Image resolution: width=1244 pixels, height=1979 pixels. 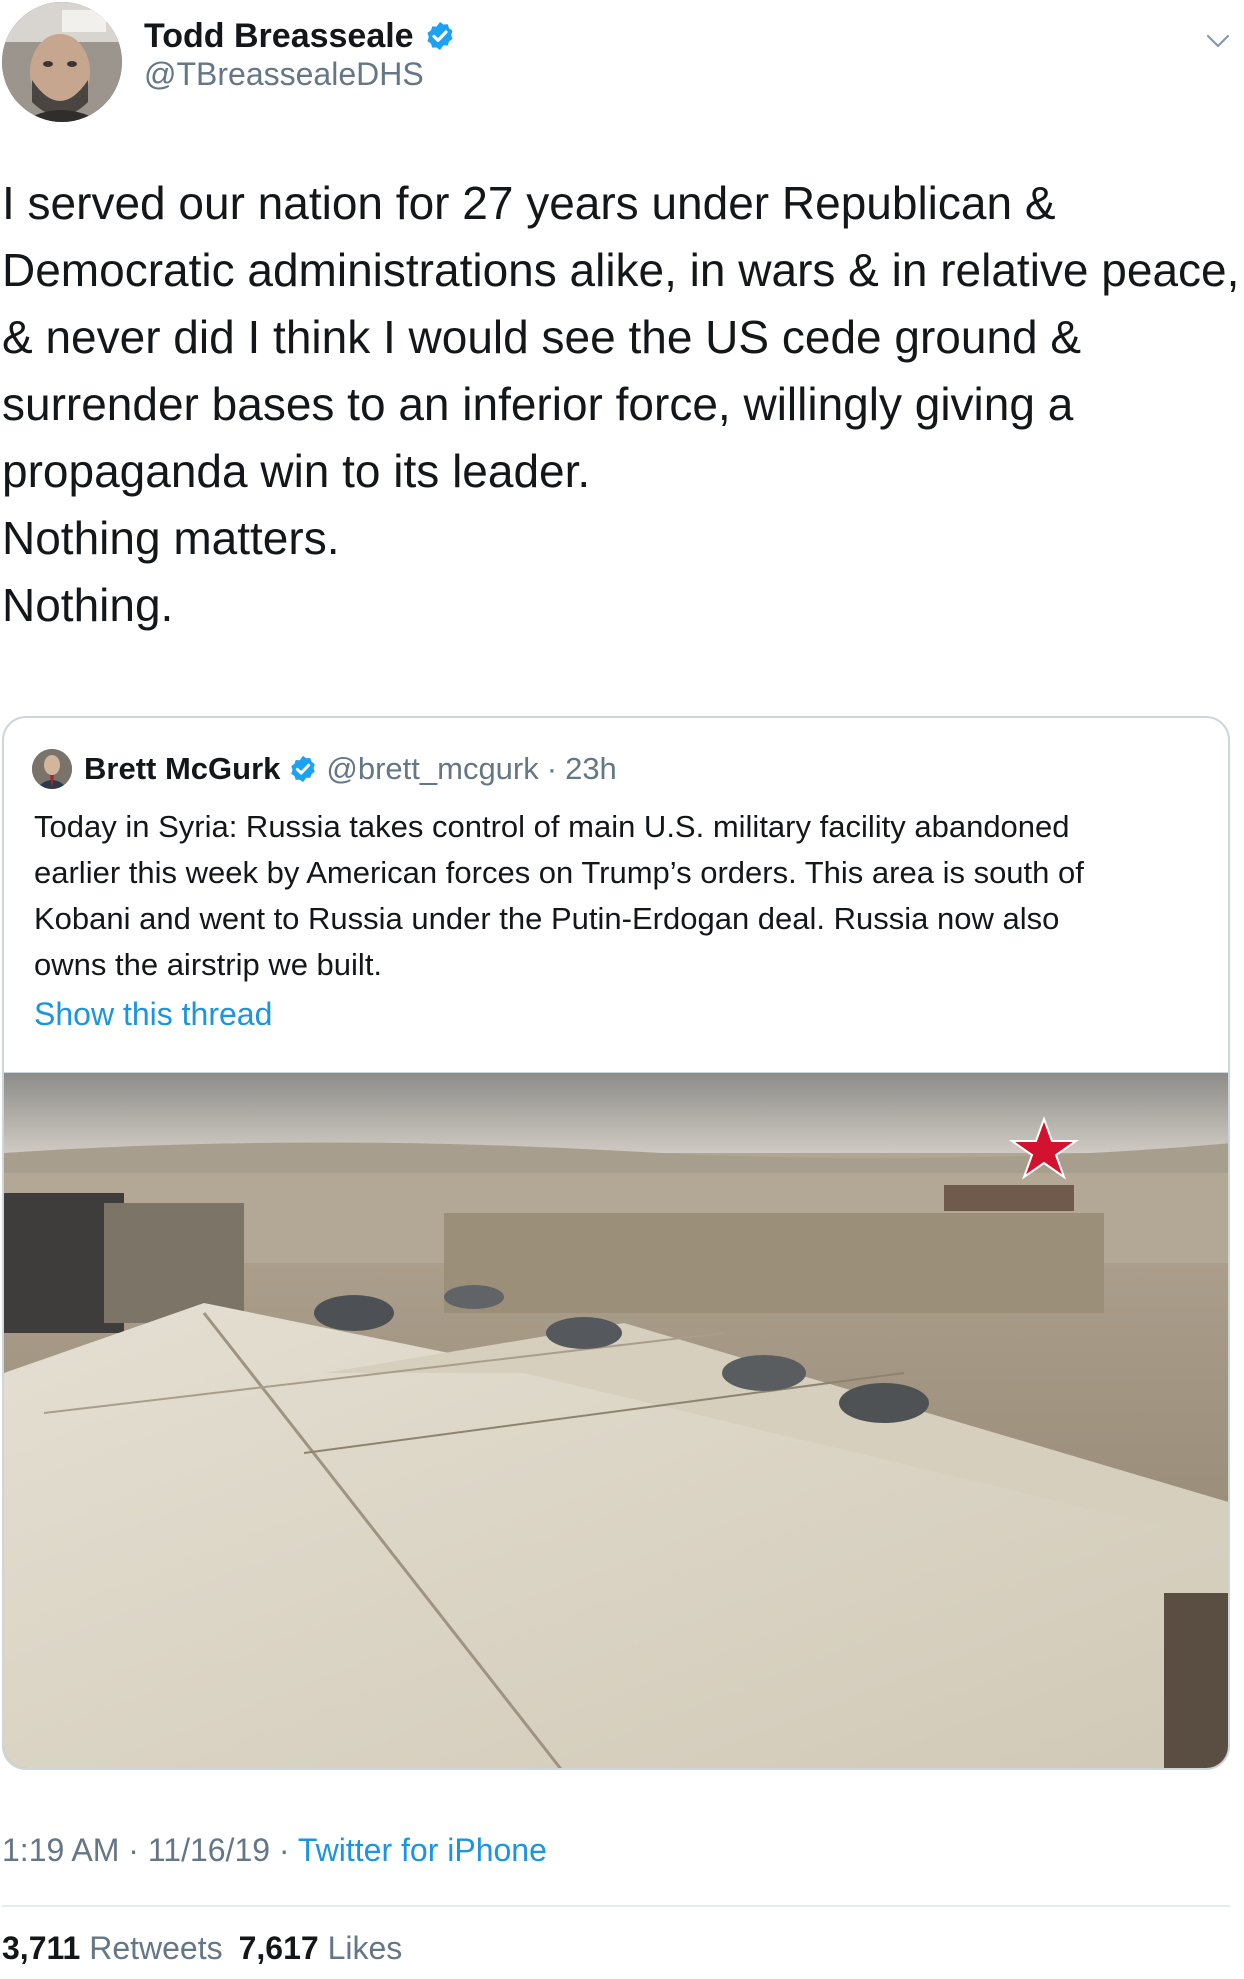 I want to click on tweet-source-link: Twitter for iPhone, so click(x=422, y=1850).